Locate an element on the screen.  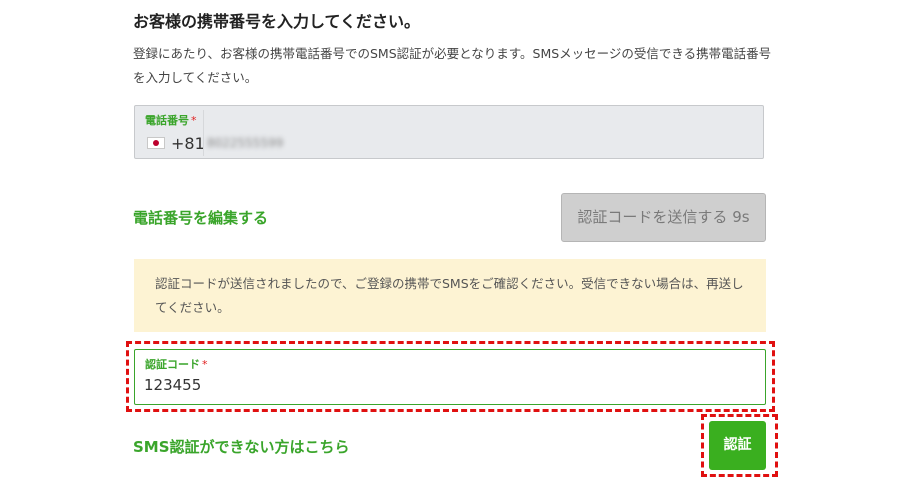
code-field-label: 認証コード is located at coordinates (172, 364).